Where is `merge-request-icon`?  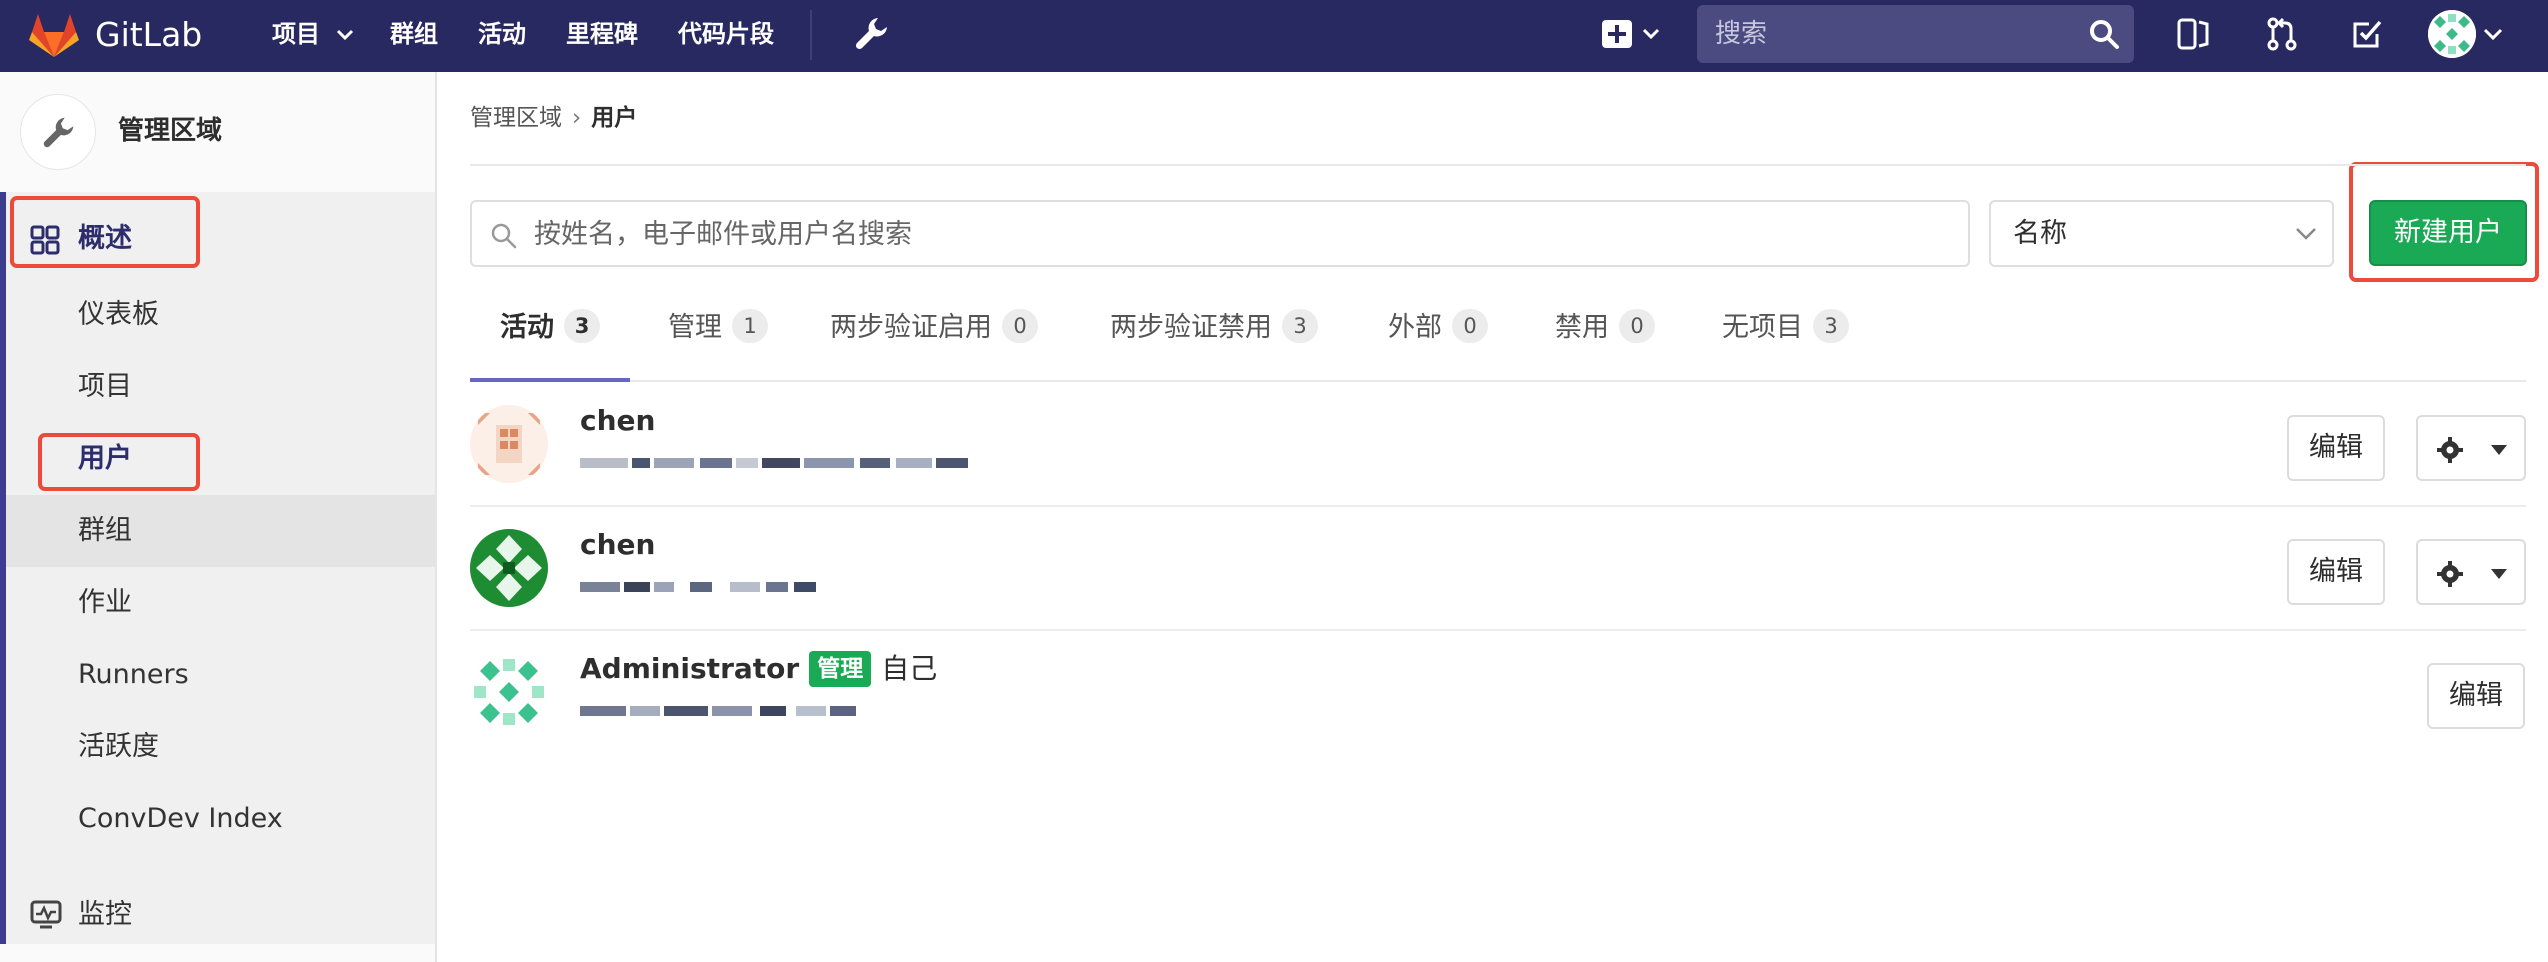
merge-request-icon is located at coordinates (2282, 34).